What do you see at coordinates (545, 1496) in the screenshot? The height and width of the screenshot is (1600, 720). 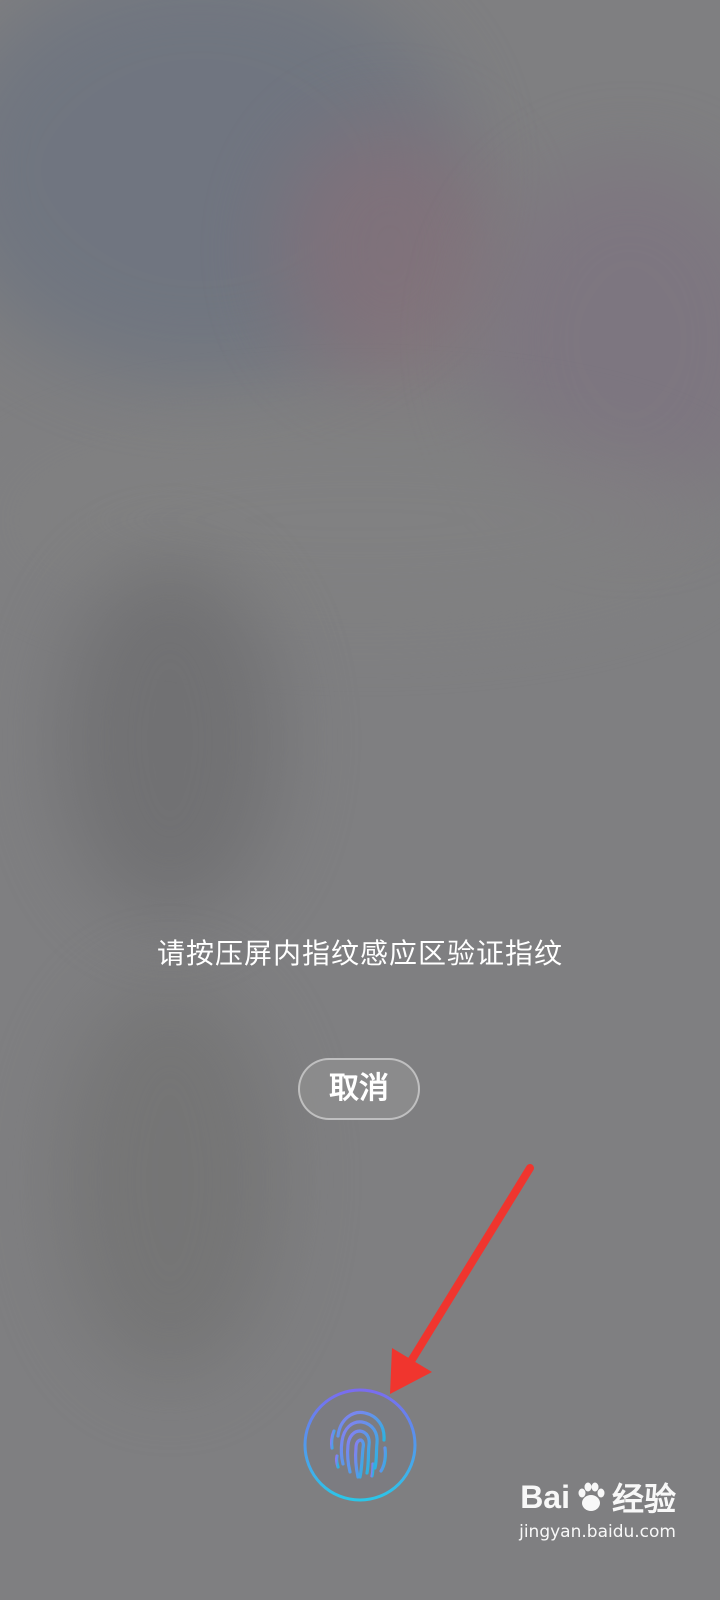 I see `watermark-brand-left: Bai` at bounding box center [545, 1496].